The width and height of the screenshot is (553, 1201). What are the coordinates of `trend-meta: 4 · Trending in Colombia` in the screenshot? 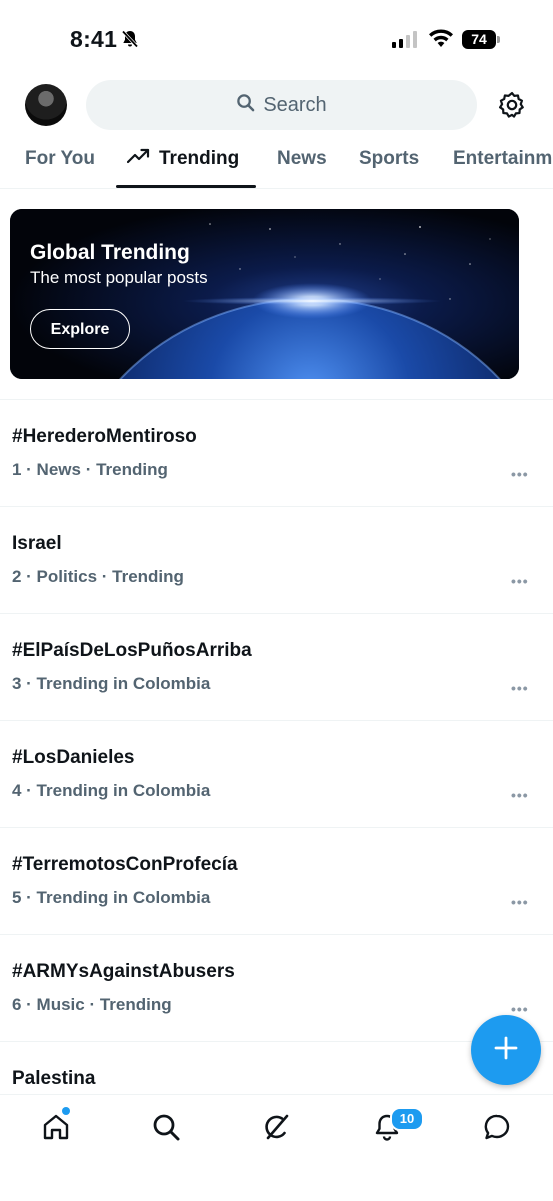 It's located at (111, 790).